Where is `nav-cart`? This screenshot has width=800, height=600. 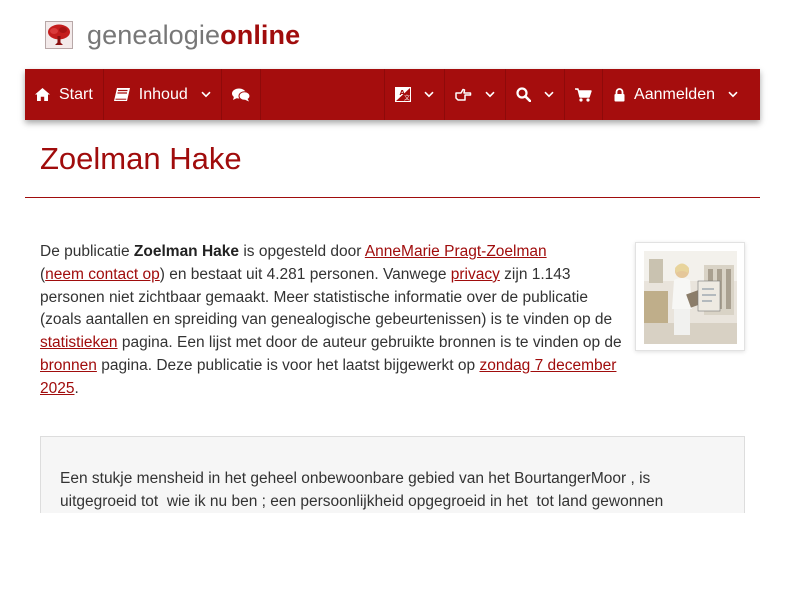
nav-cart is located at coordinates (584, 94).